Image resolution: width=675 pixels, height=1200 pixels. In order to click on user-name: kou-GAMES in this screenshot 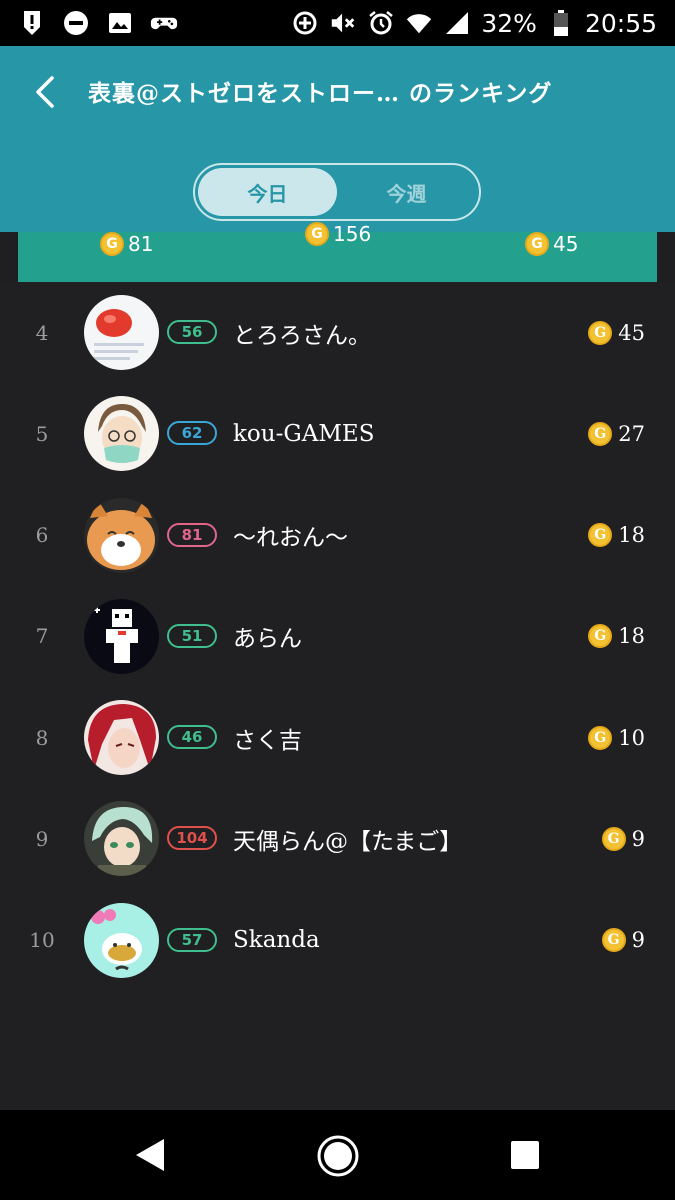, I will do `click(304, 433)`.